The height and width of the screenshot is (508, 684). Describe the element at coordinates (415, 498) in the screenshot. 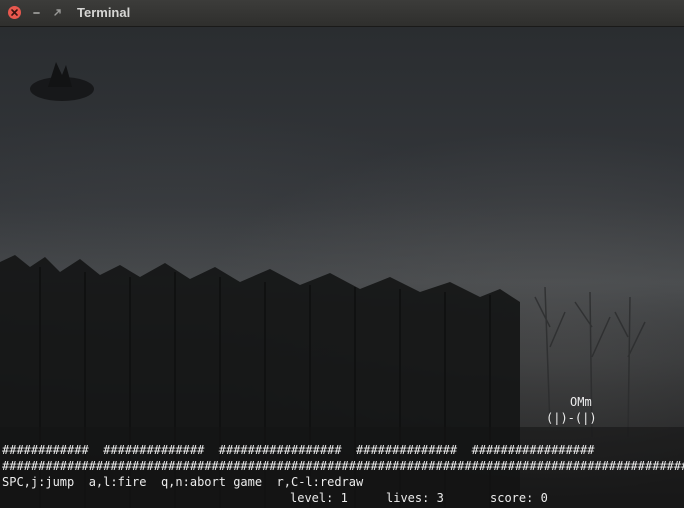

I see `lives-indicator: lives: 3` at that location.